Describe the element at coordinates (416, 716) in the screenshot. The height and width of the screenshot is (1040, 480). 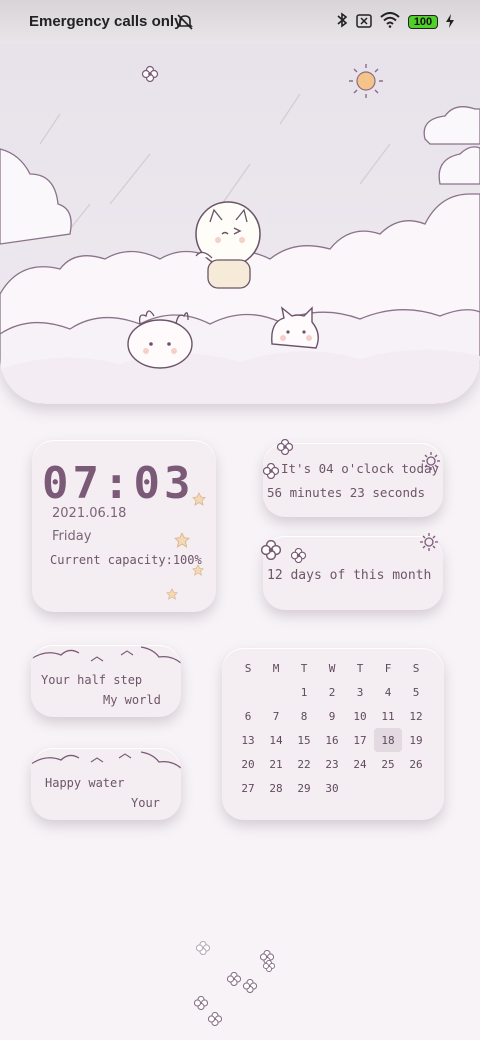
I see `calendar-day: 12` at that location.